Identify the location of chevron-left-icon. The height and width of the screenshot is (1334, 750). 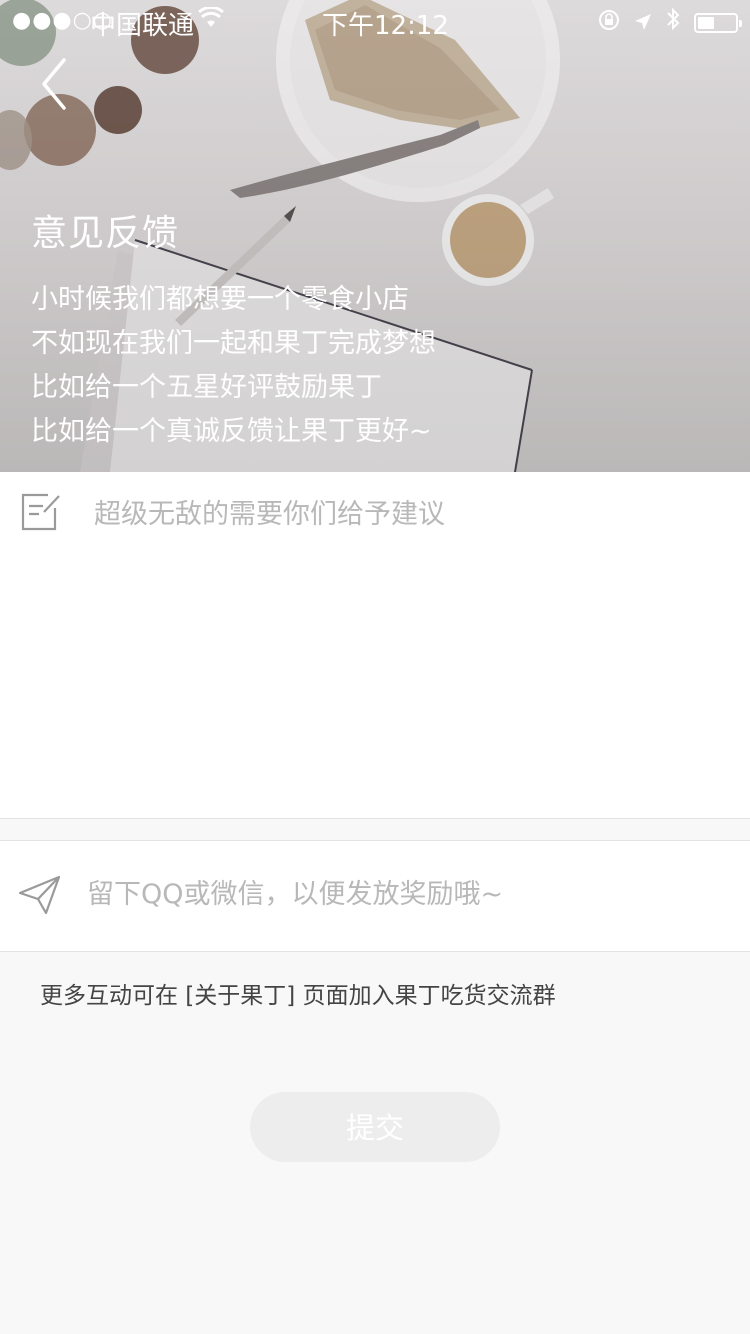
(54, 84).